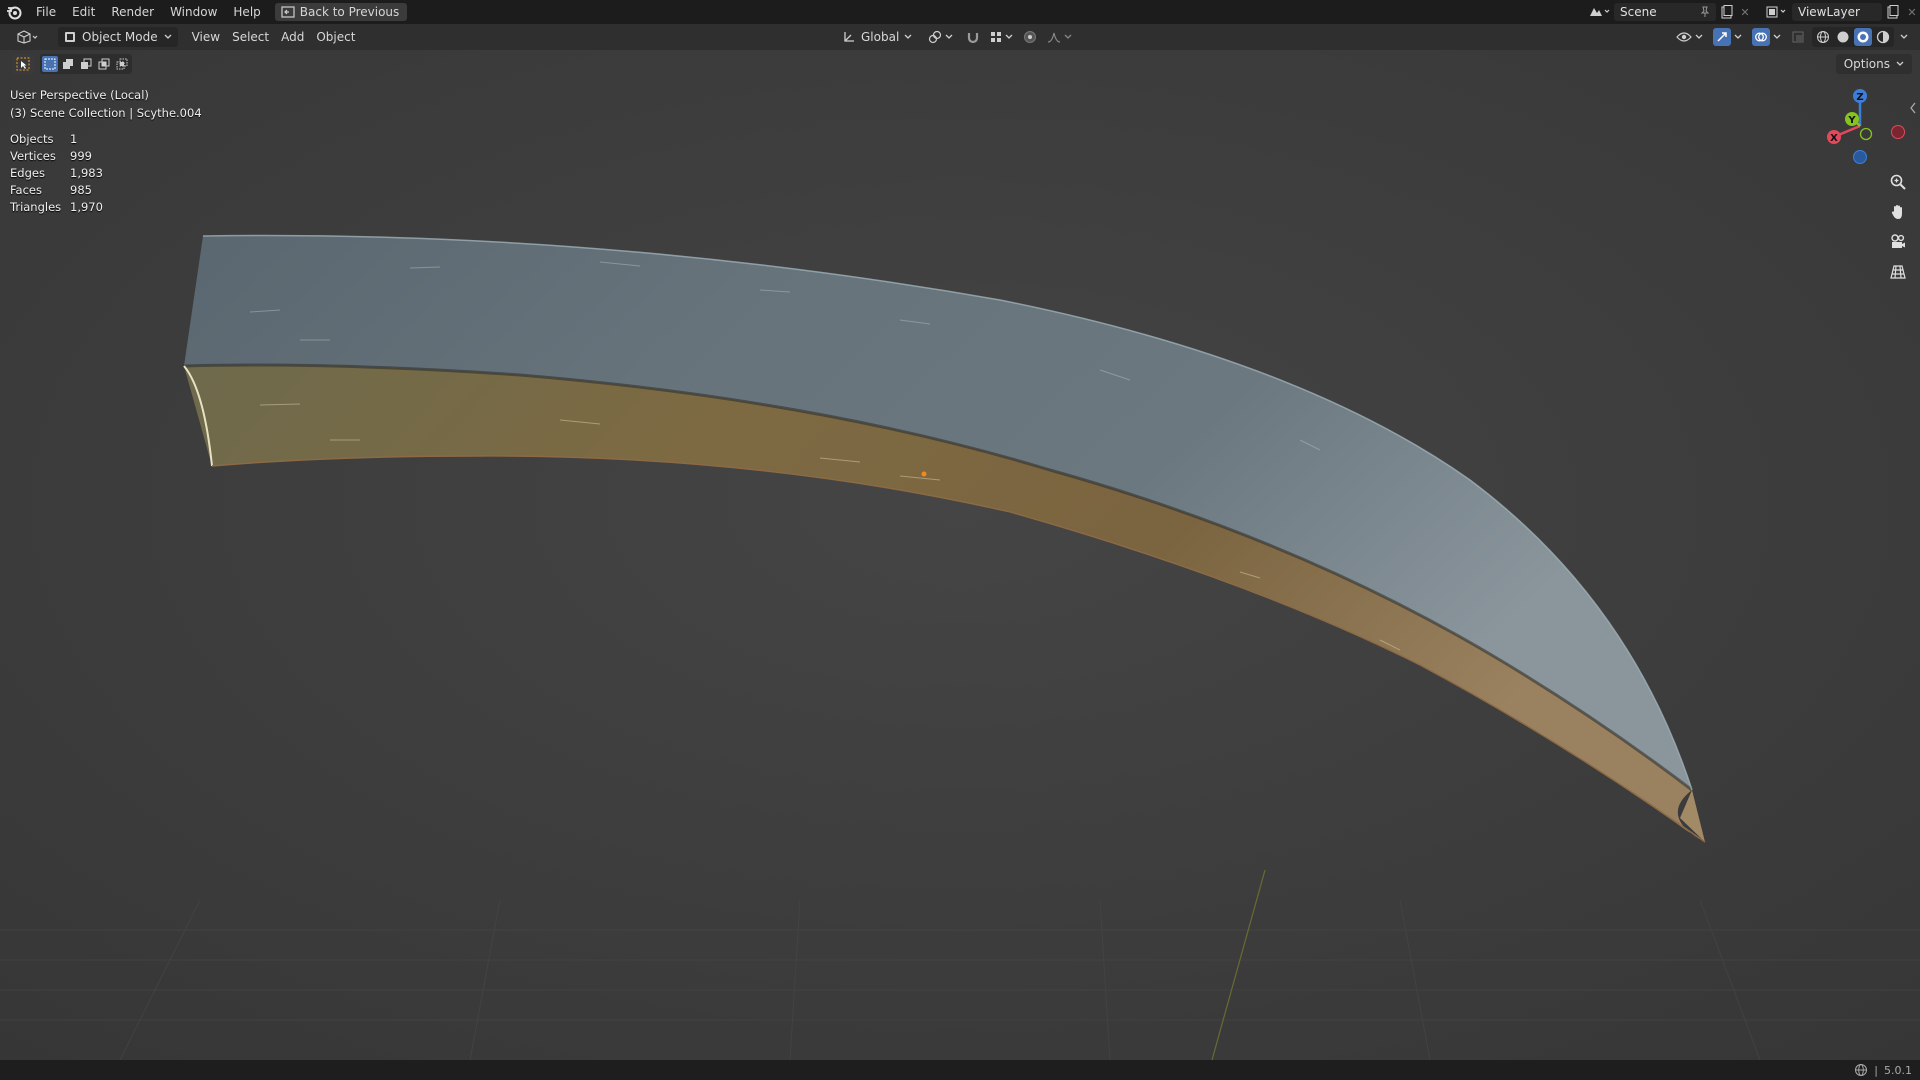  Describe the element at coordinates (1859, 97) in the screenshot. I see `gizmo-z-label: Z` at that location.